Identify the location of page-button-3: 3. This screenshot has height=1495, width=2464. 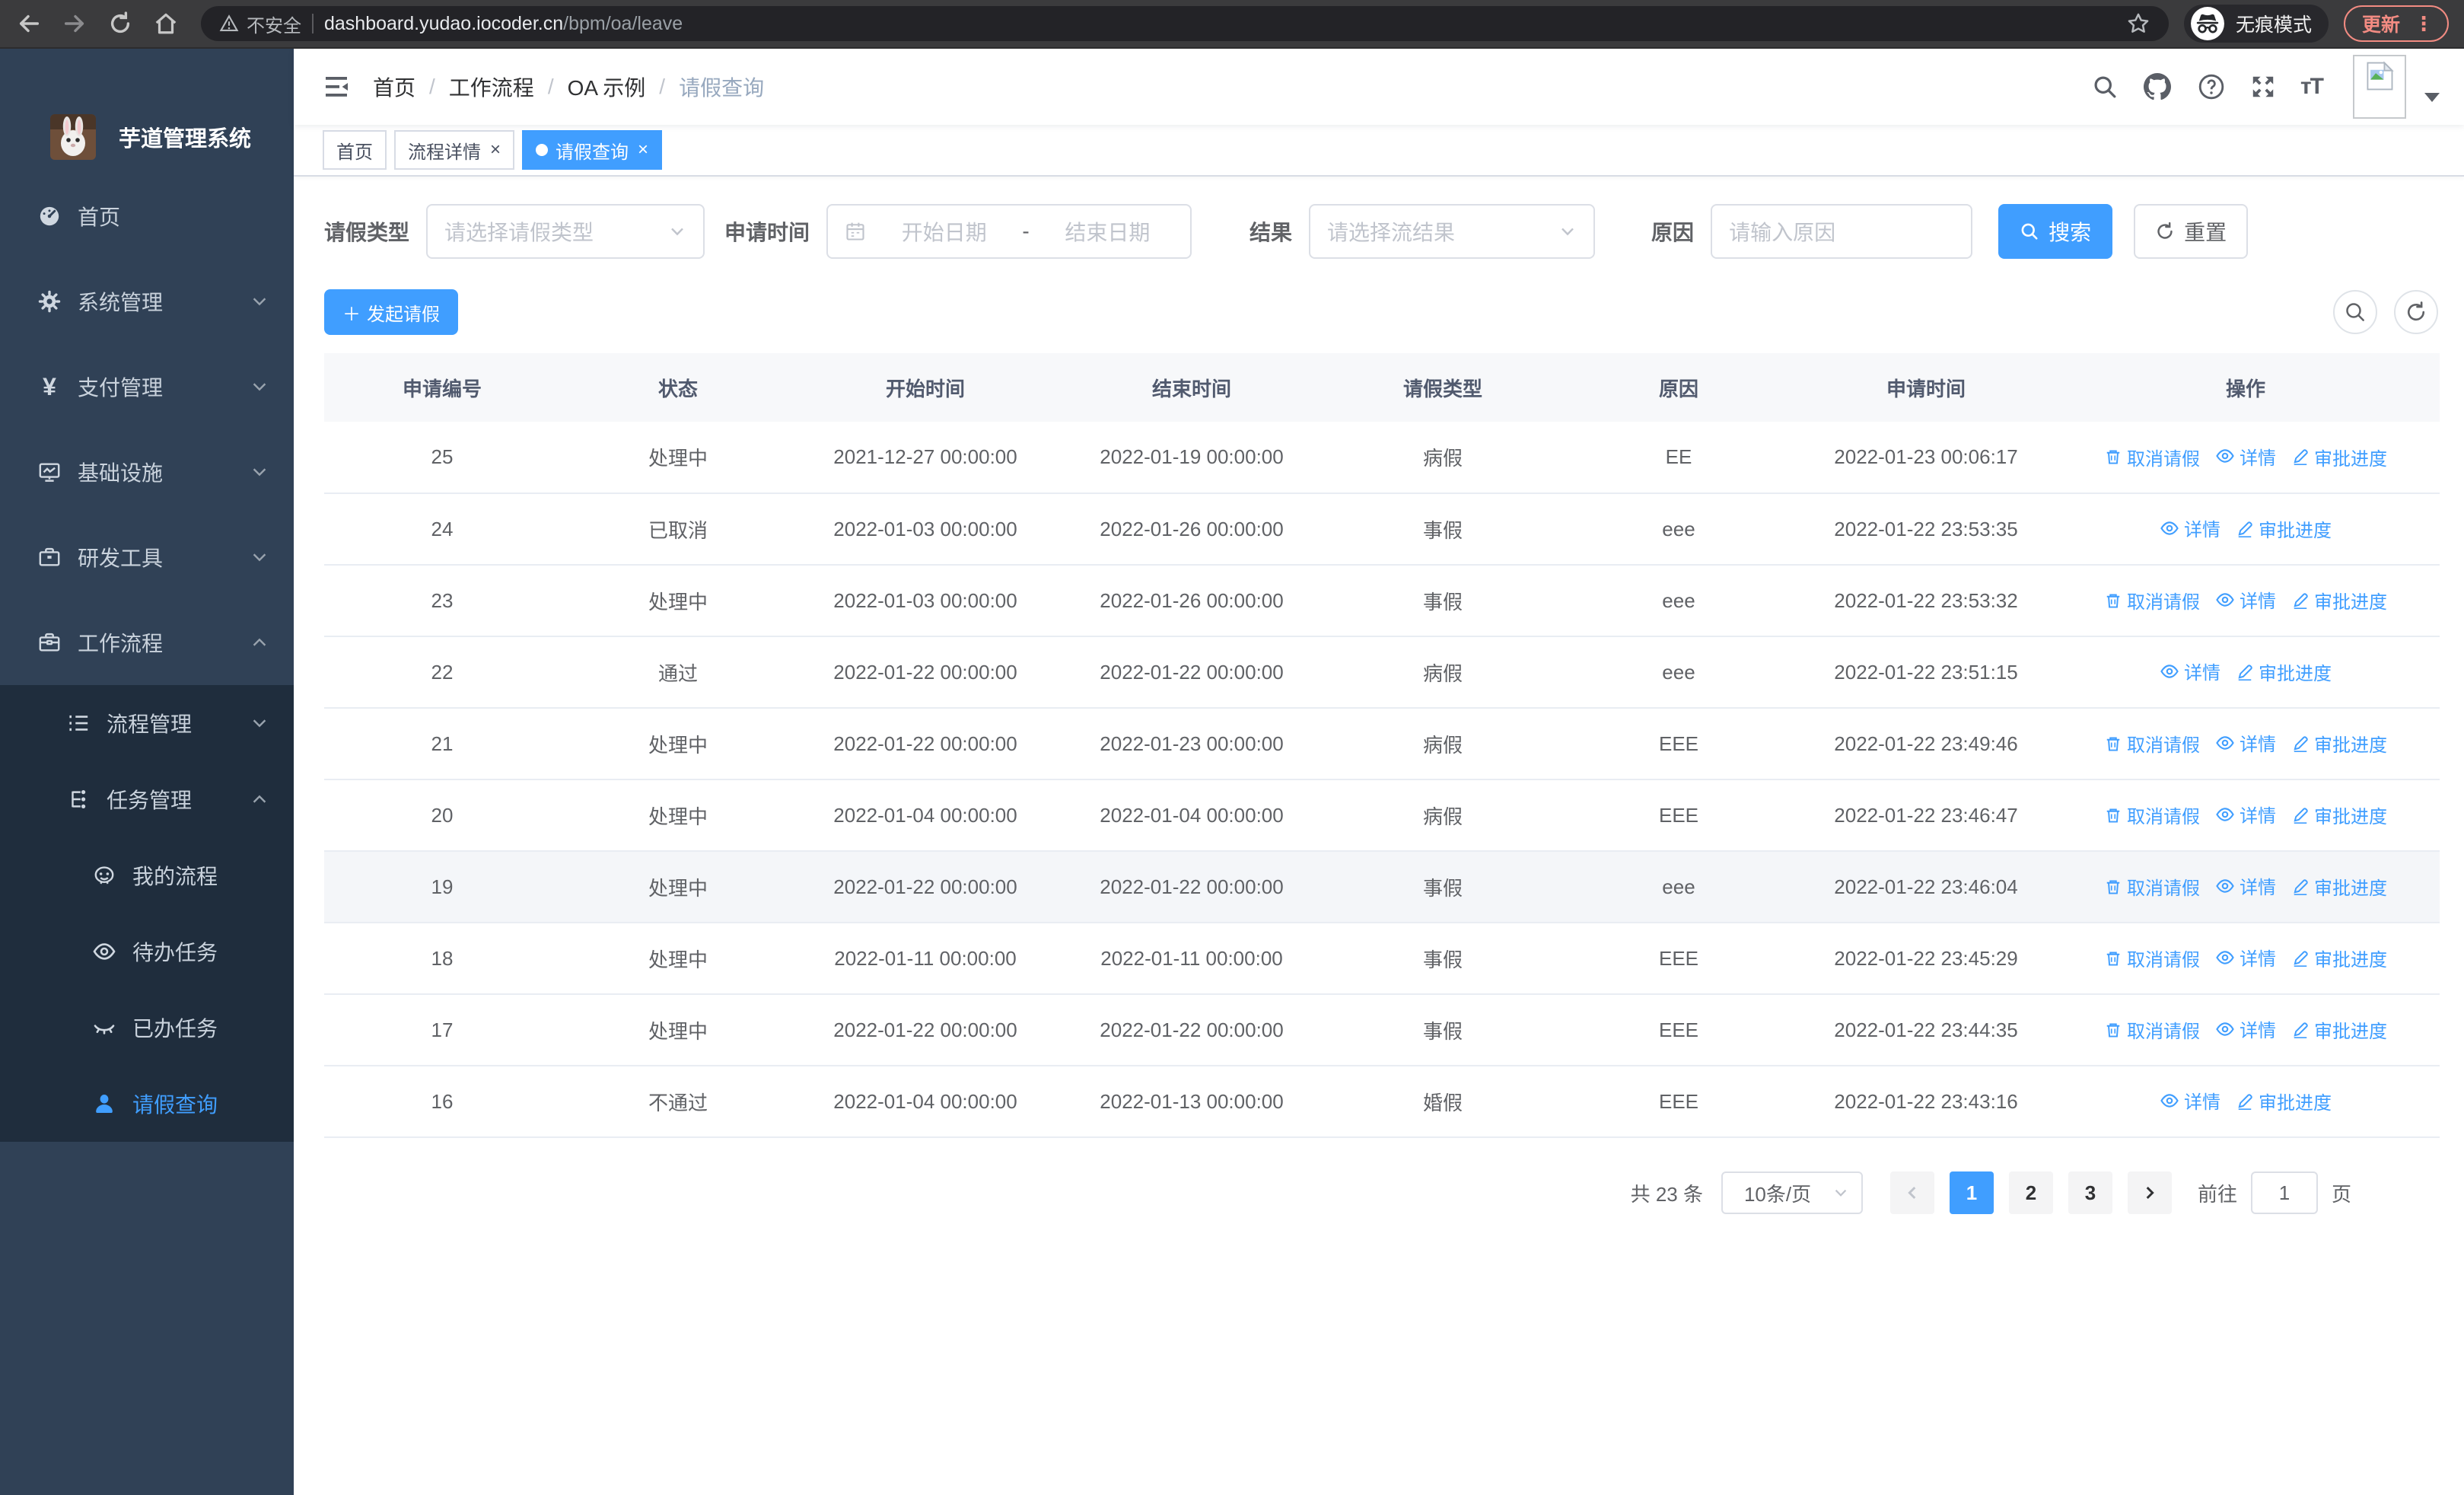
(2090, 1192).